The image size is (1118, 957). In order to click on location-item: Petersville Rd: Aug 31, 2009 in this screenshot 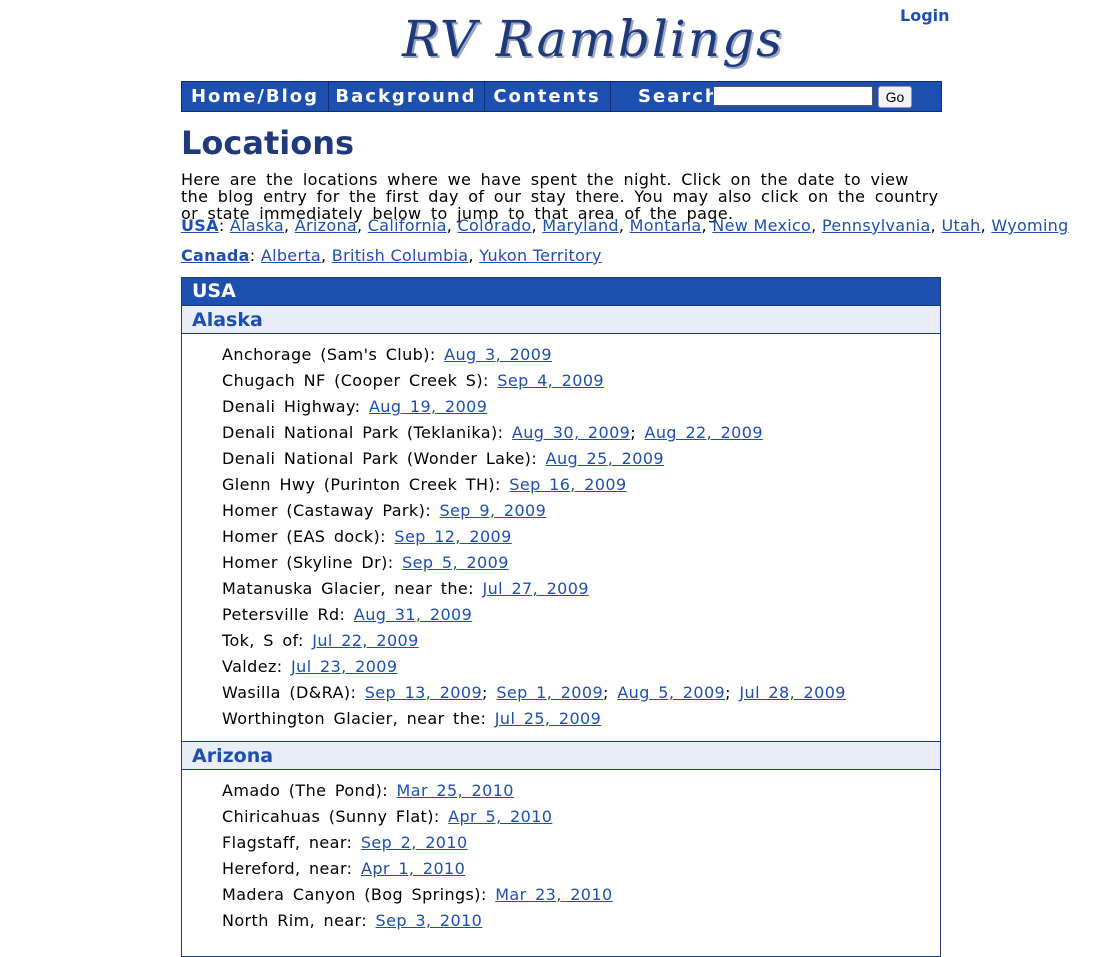, I will do `click(534, 615)`.